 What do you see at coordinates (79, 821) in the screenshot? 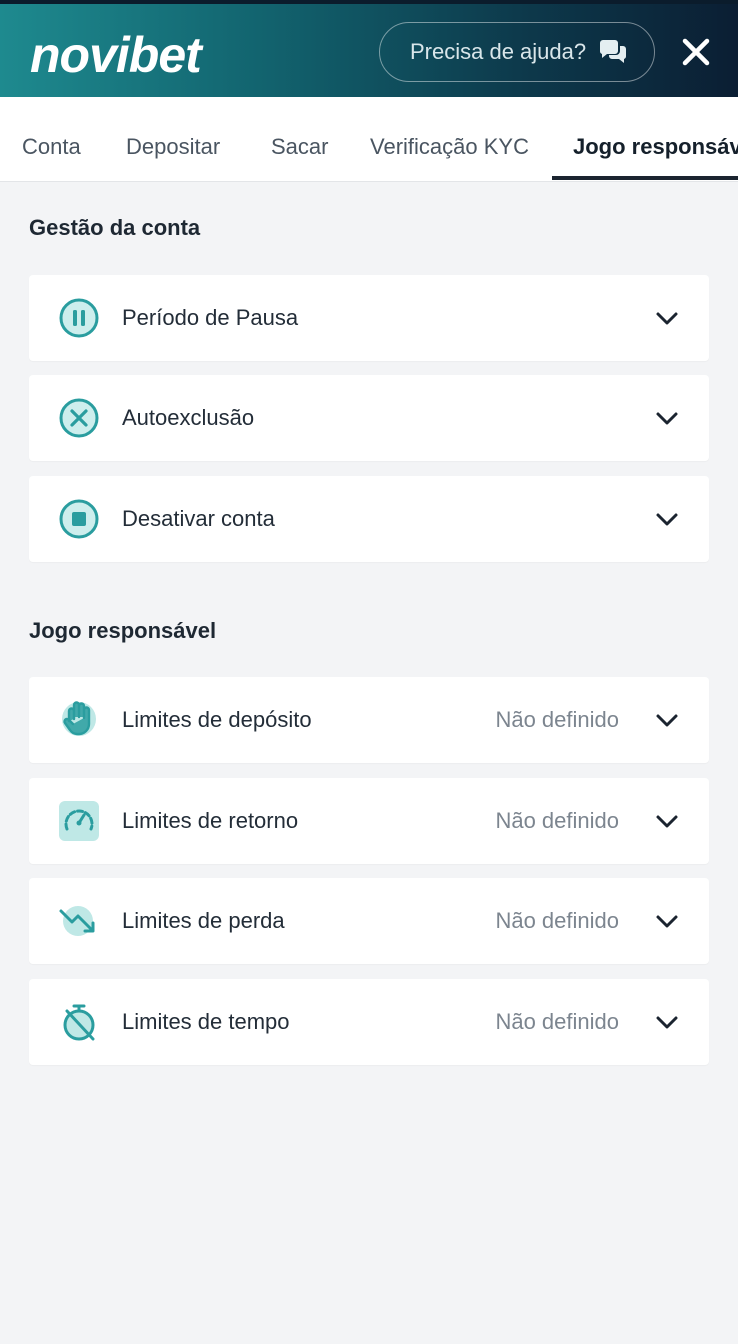
I see `gauge-icon` at bounding box center [79, 821].